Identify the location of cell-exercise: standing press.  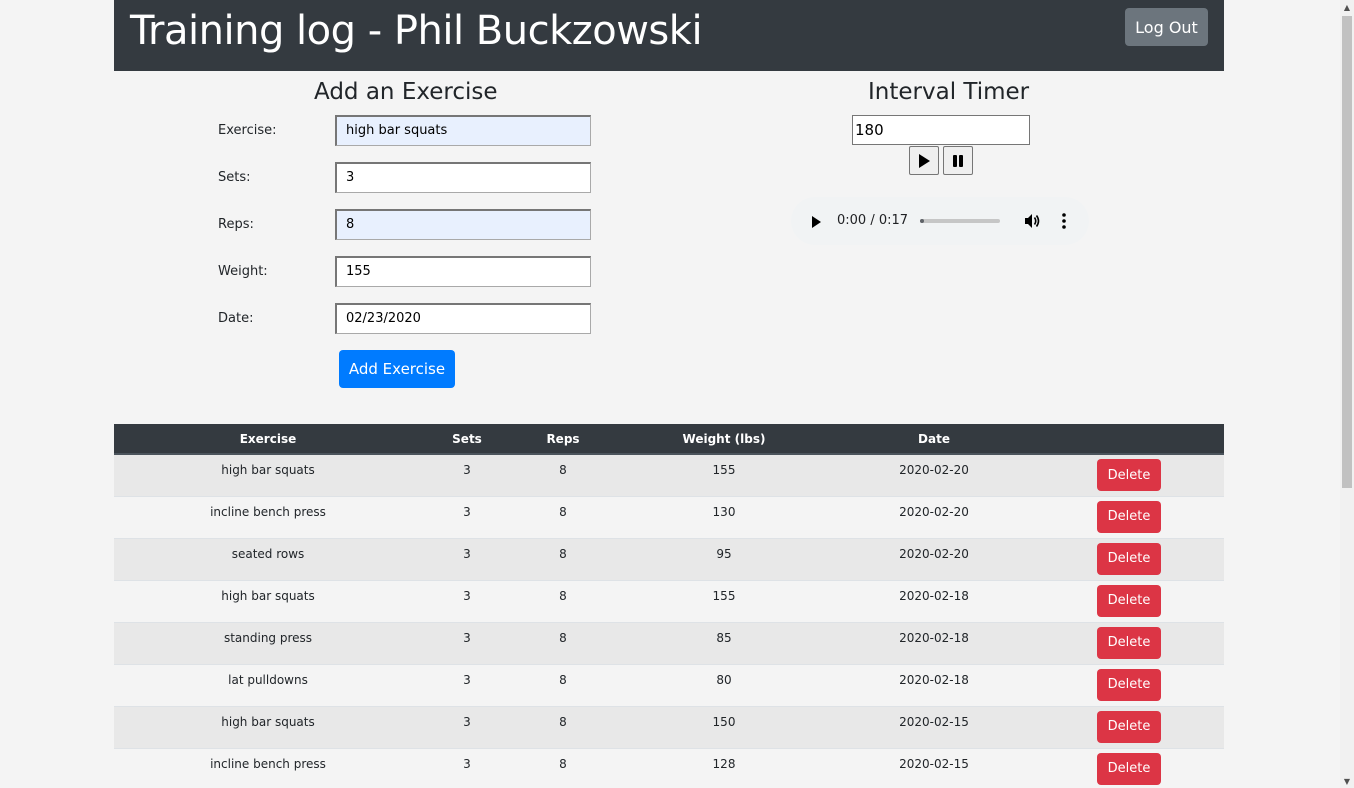
(268, 642).